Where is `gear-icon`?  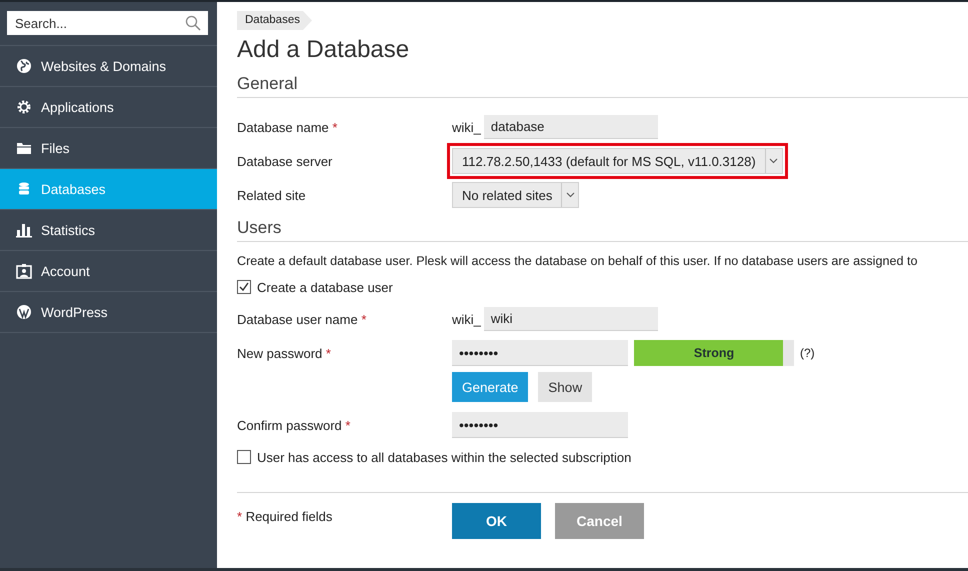
gear-icon is located at coordinates (24, 107).